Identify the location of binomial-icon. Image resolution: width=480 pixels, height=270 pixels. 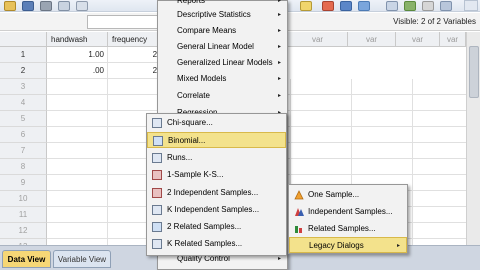
(158, 141).